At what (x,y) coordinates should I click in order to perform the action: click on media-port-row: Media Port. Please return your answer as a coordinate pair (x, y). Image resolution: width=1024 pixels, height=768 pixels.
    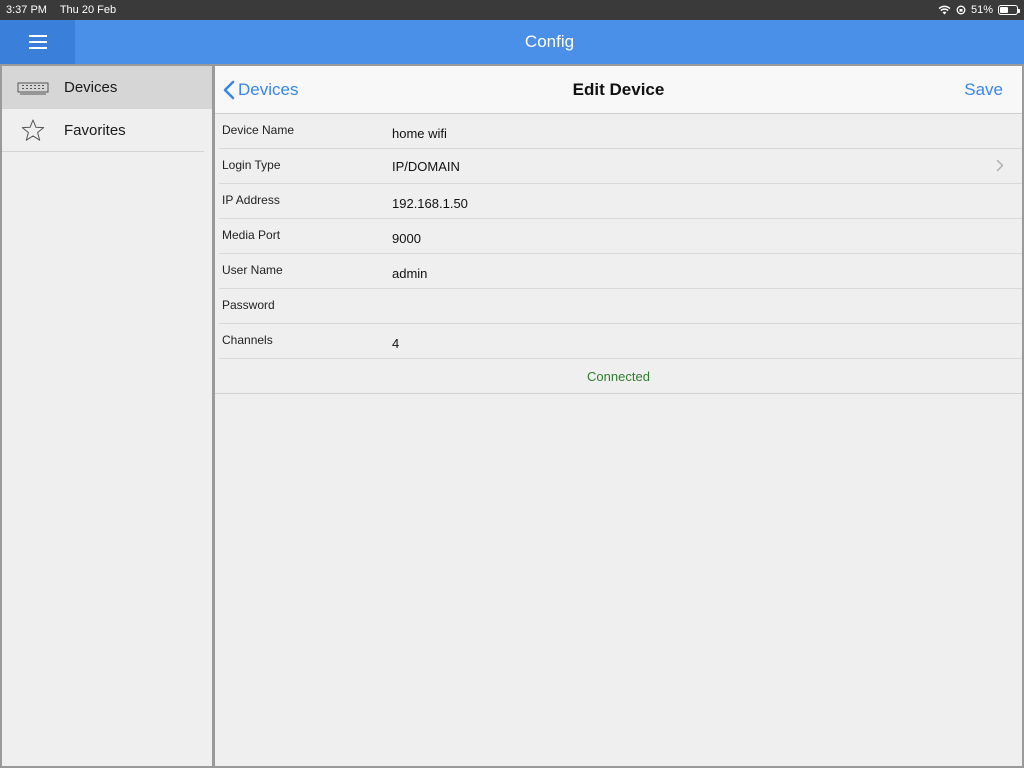
    Looking at the image, I should click on (618, 236).